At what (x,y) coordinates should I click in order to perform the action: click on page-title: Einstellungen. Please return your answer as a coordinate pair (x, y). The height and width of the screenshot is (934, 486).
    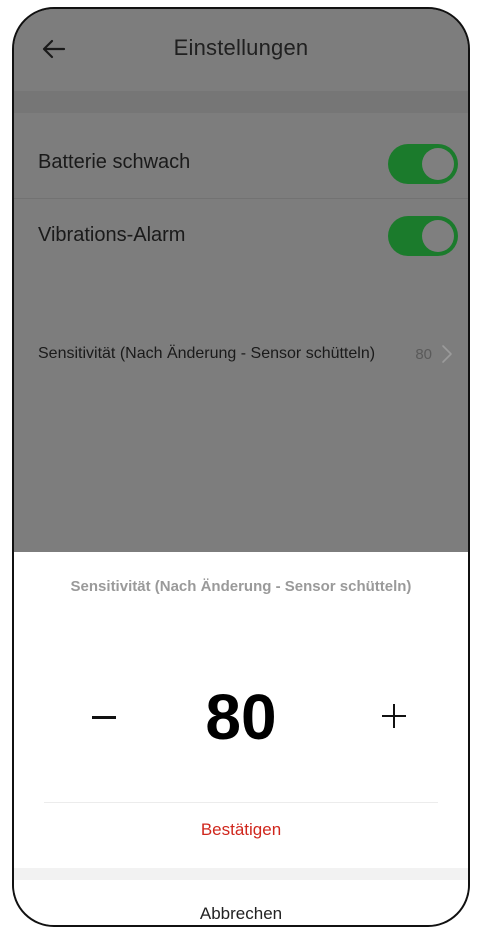
    Looking at the image, I should click on (241, 47).